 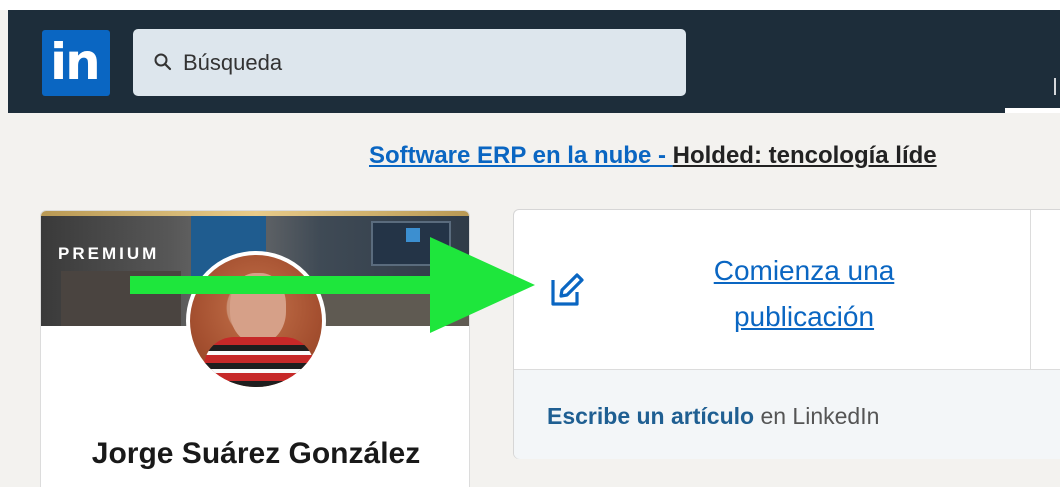 I want to click on ad-text: Holded: tencología líde, so click(x=805, y=155).